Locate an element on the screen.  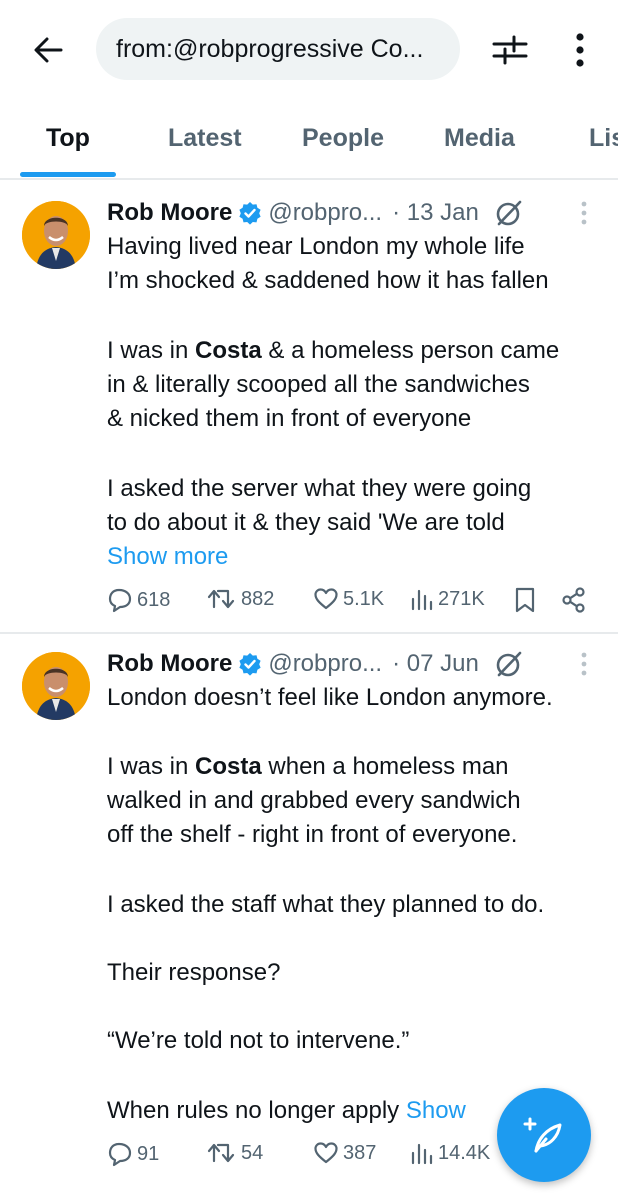
tweet-text-line: “We’re told not to intervene.” is located at coordinates (258, 1040).